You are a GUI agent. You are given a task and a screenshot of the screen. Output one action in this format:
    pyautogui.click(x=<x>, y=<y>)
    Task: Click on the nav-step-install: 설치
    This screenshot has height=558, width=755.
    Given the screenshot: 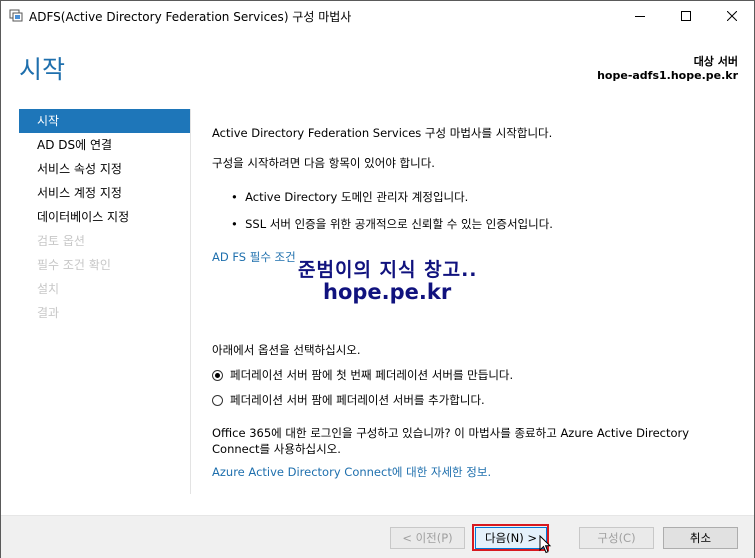 What is the action you would take?
    pyautogui.click(x=48, y=289)
    